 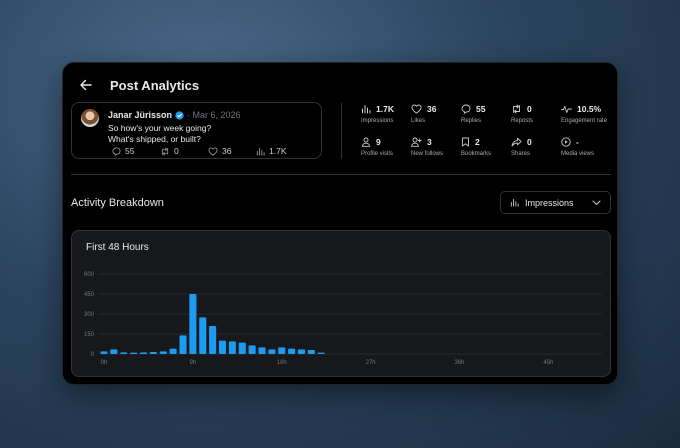 I want to click on post-reposts-stat: 0, so click(x=184, y=151).